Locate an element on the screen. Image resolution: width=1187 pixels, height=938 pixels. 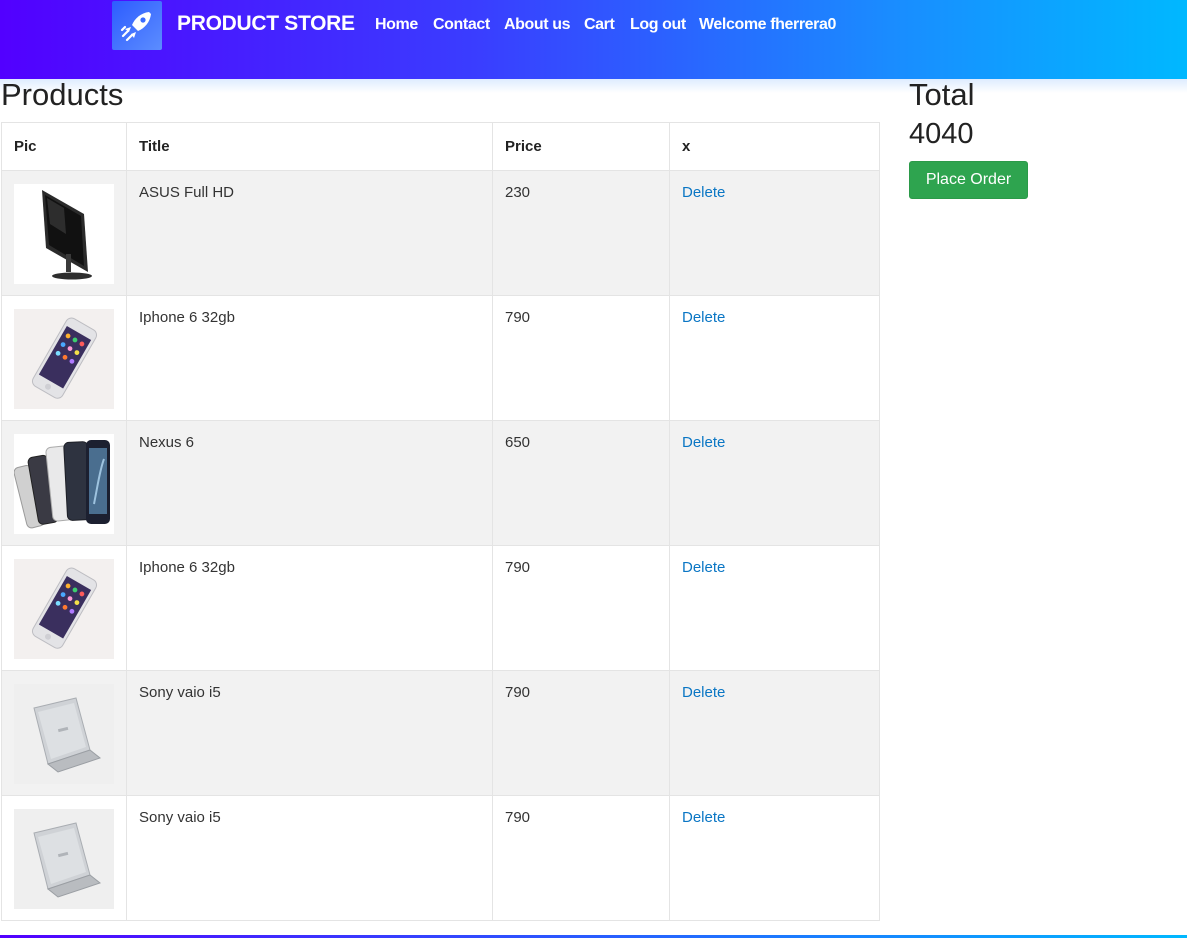
nav-contact: Contact is located at coordinates (461, 25).